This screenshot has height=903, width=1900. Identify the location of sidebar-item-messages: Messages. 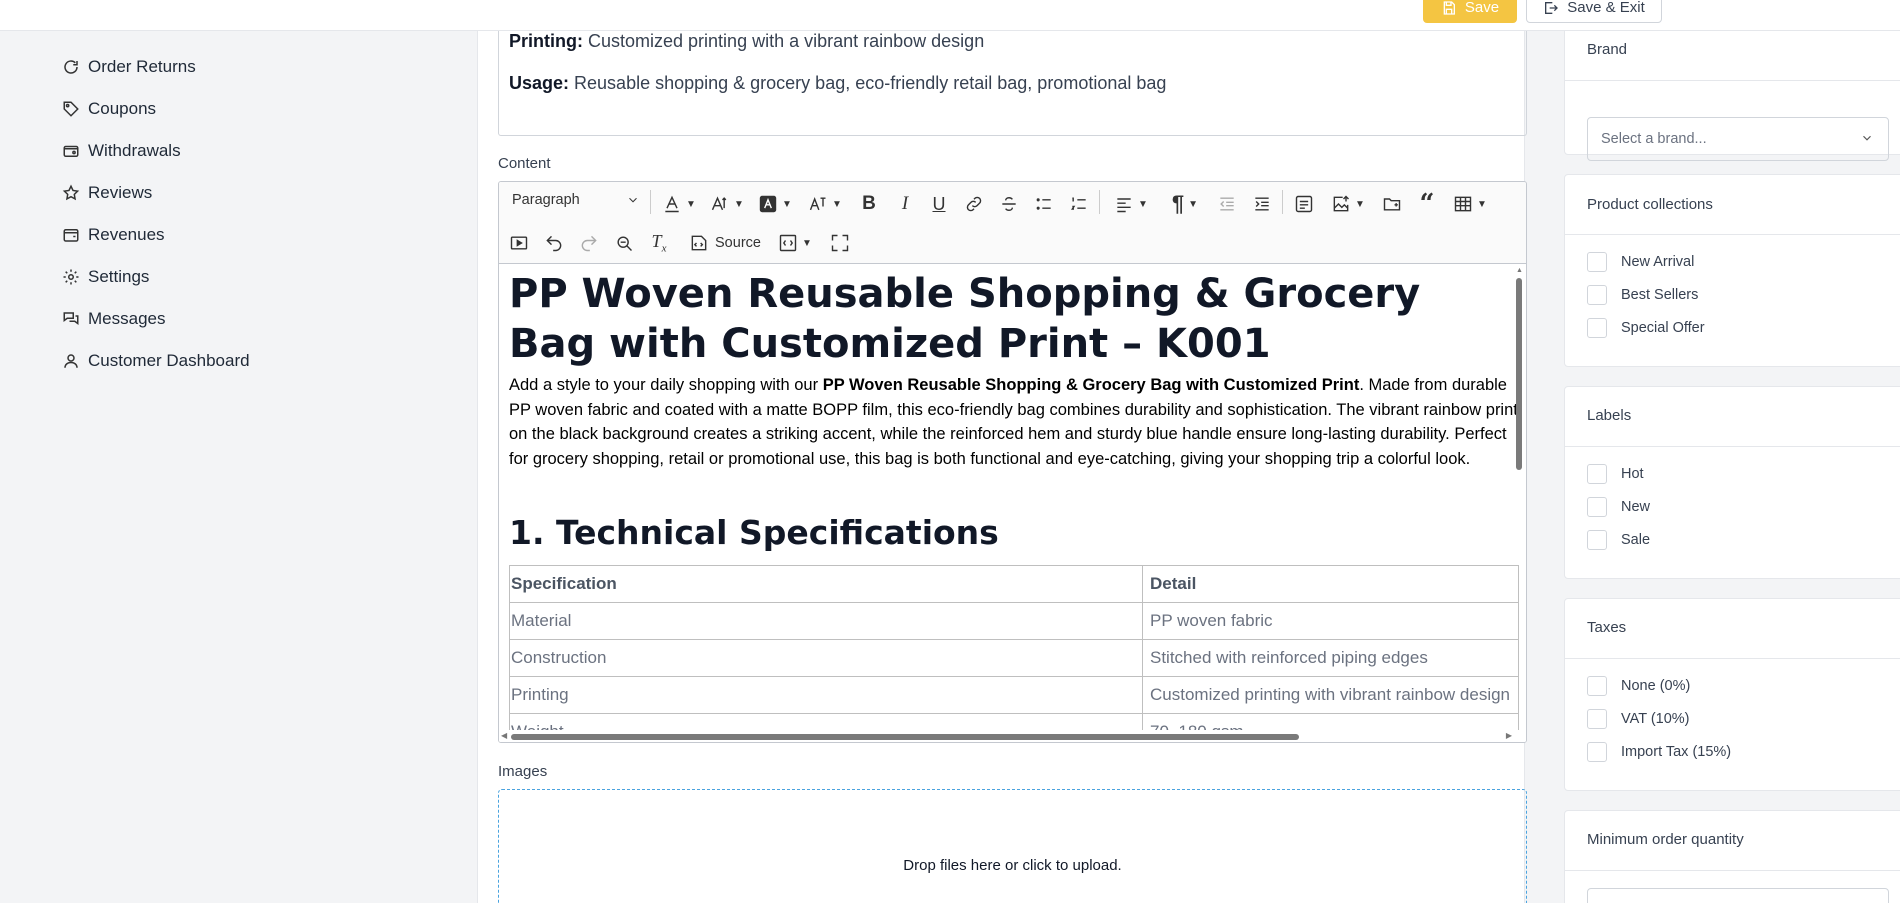
(113, 319).